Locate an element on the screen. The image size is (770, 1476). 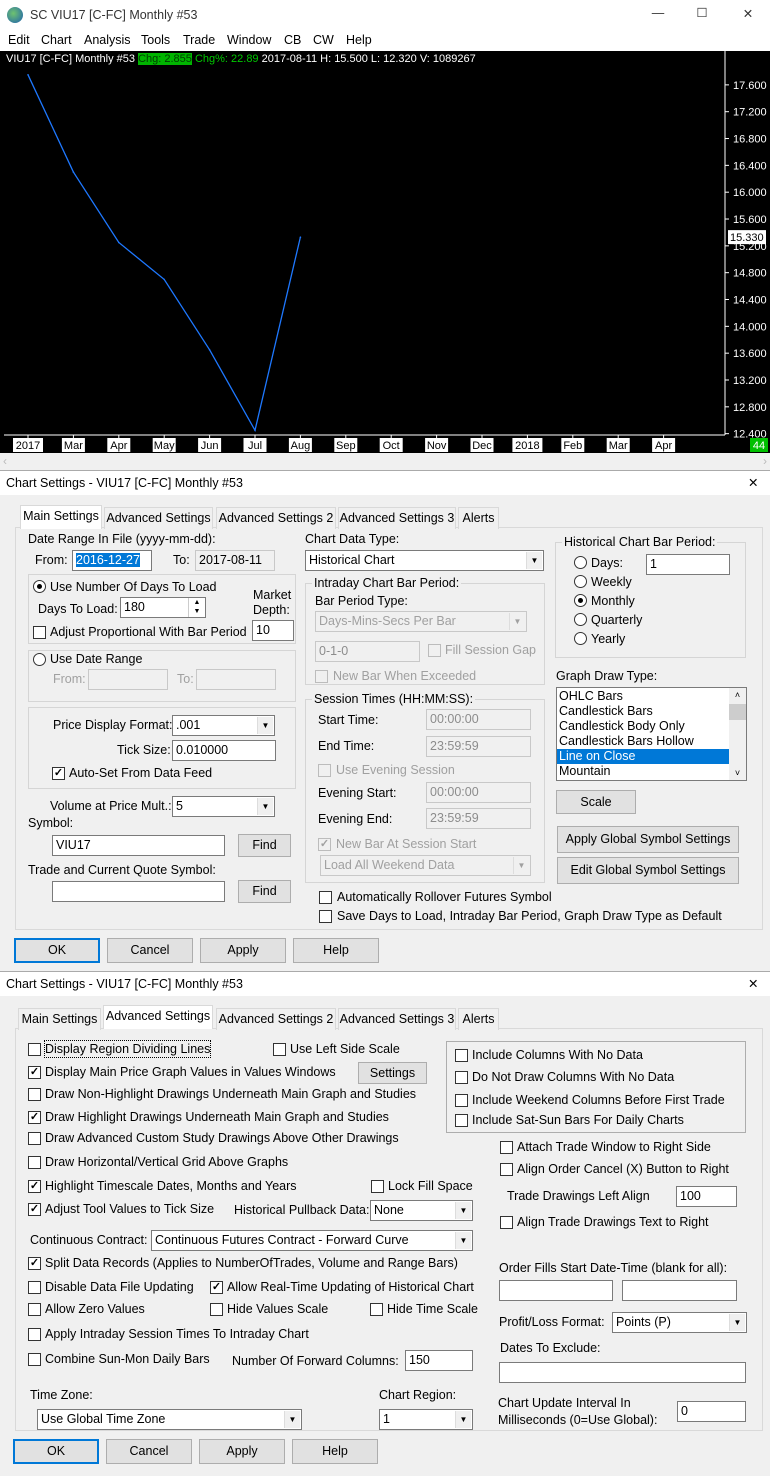
forward-columns-field: 150 is located at coordinates (439, 1360).